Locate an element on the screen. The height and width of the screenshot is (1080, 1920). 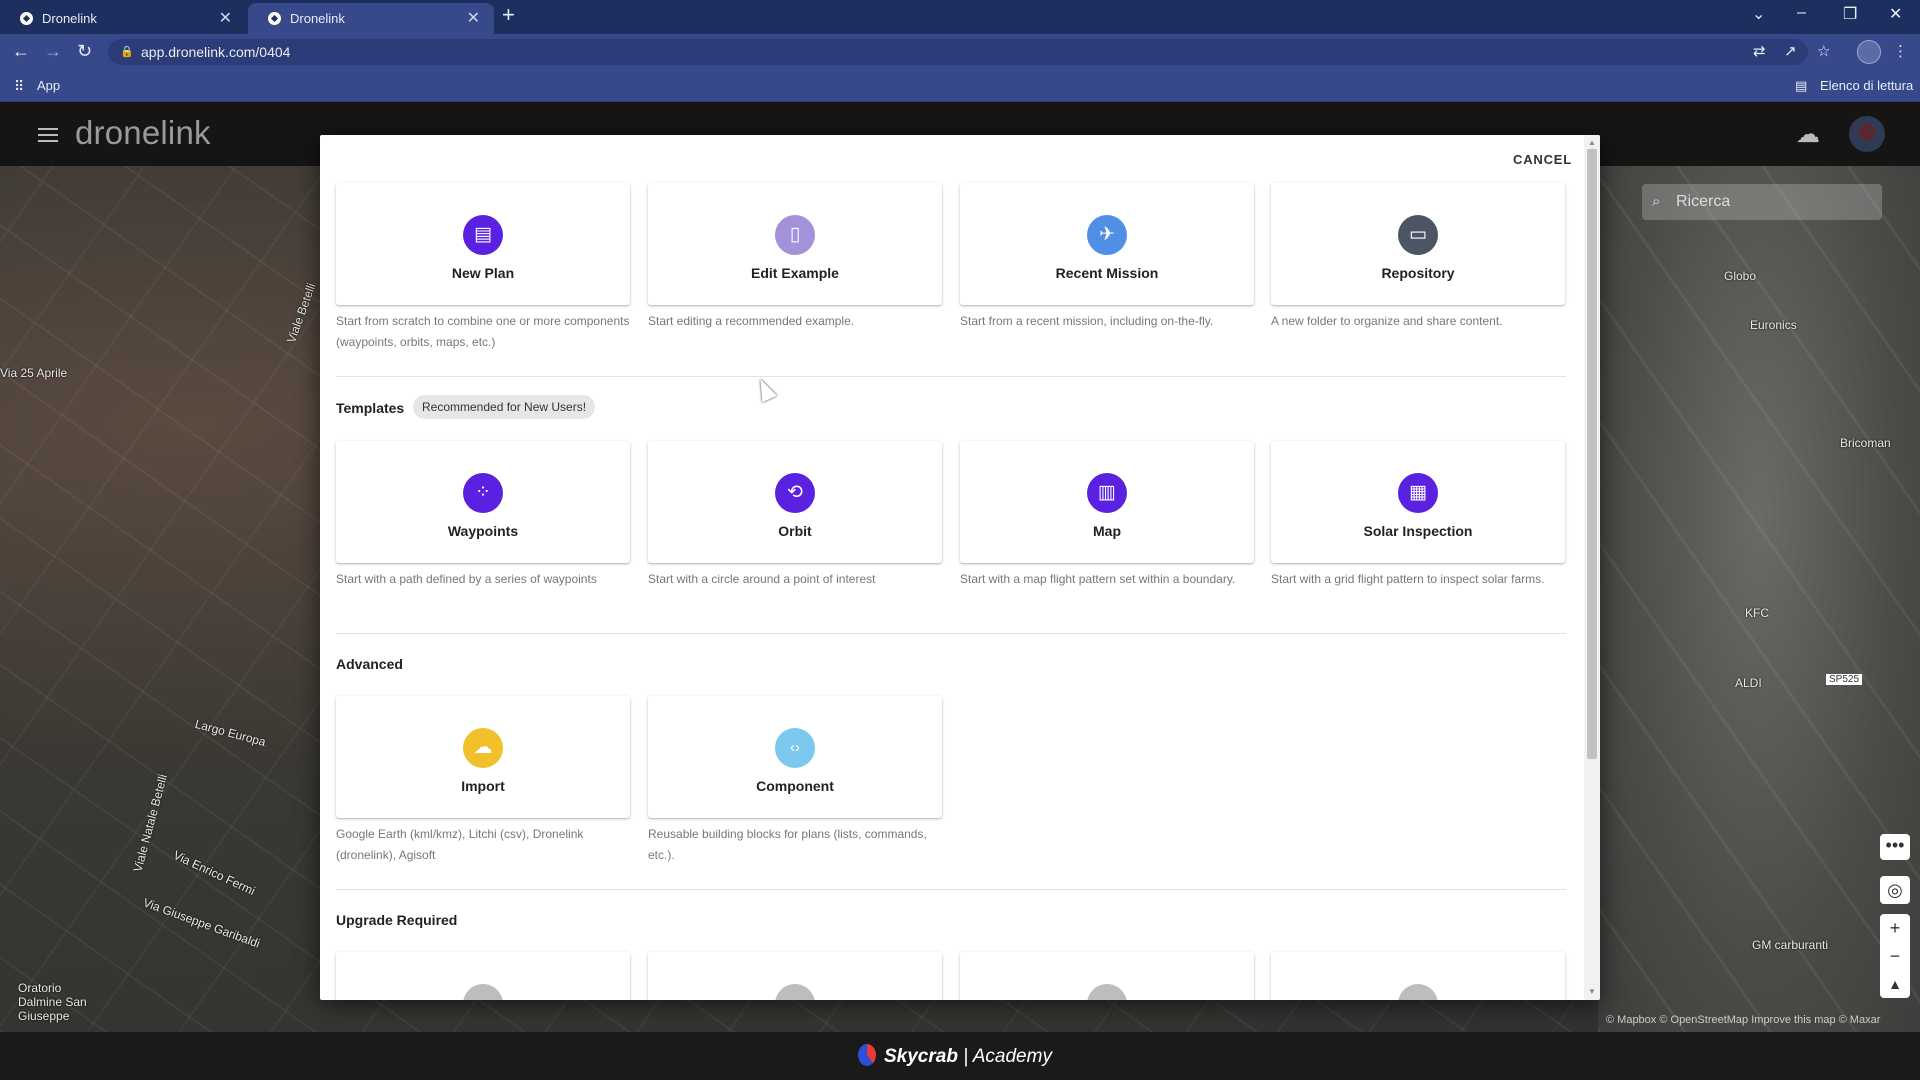
new-plan-card: ▤ New Plan is located at coordinates (483, 244).